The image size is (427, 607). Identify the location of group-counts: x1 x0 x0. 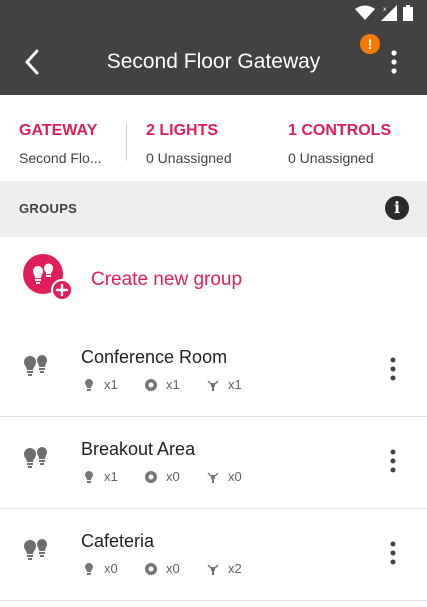
(175, 476).